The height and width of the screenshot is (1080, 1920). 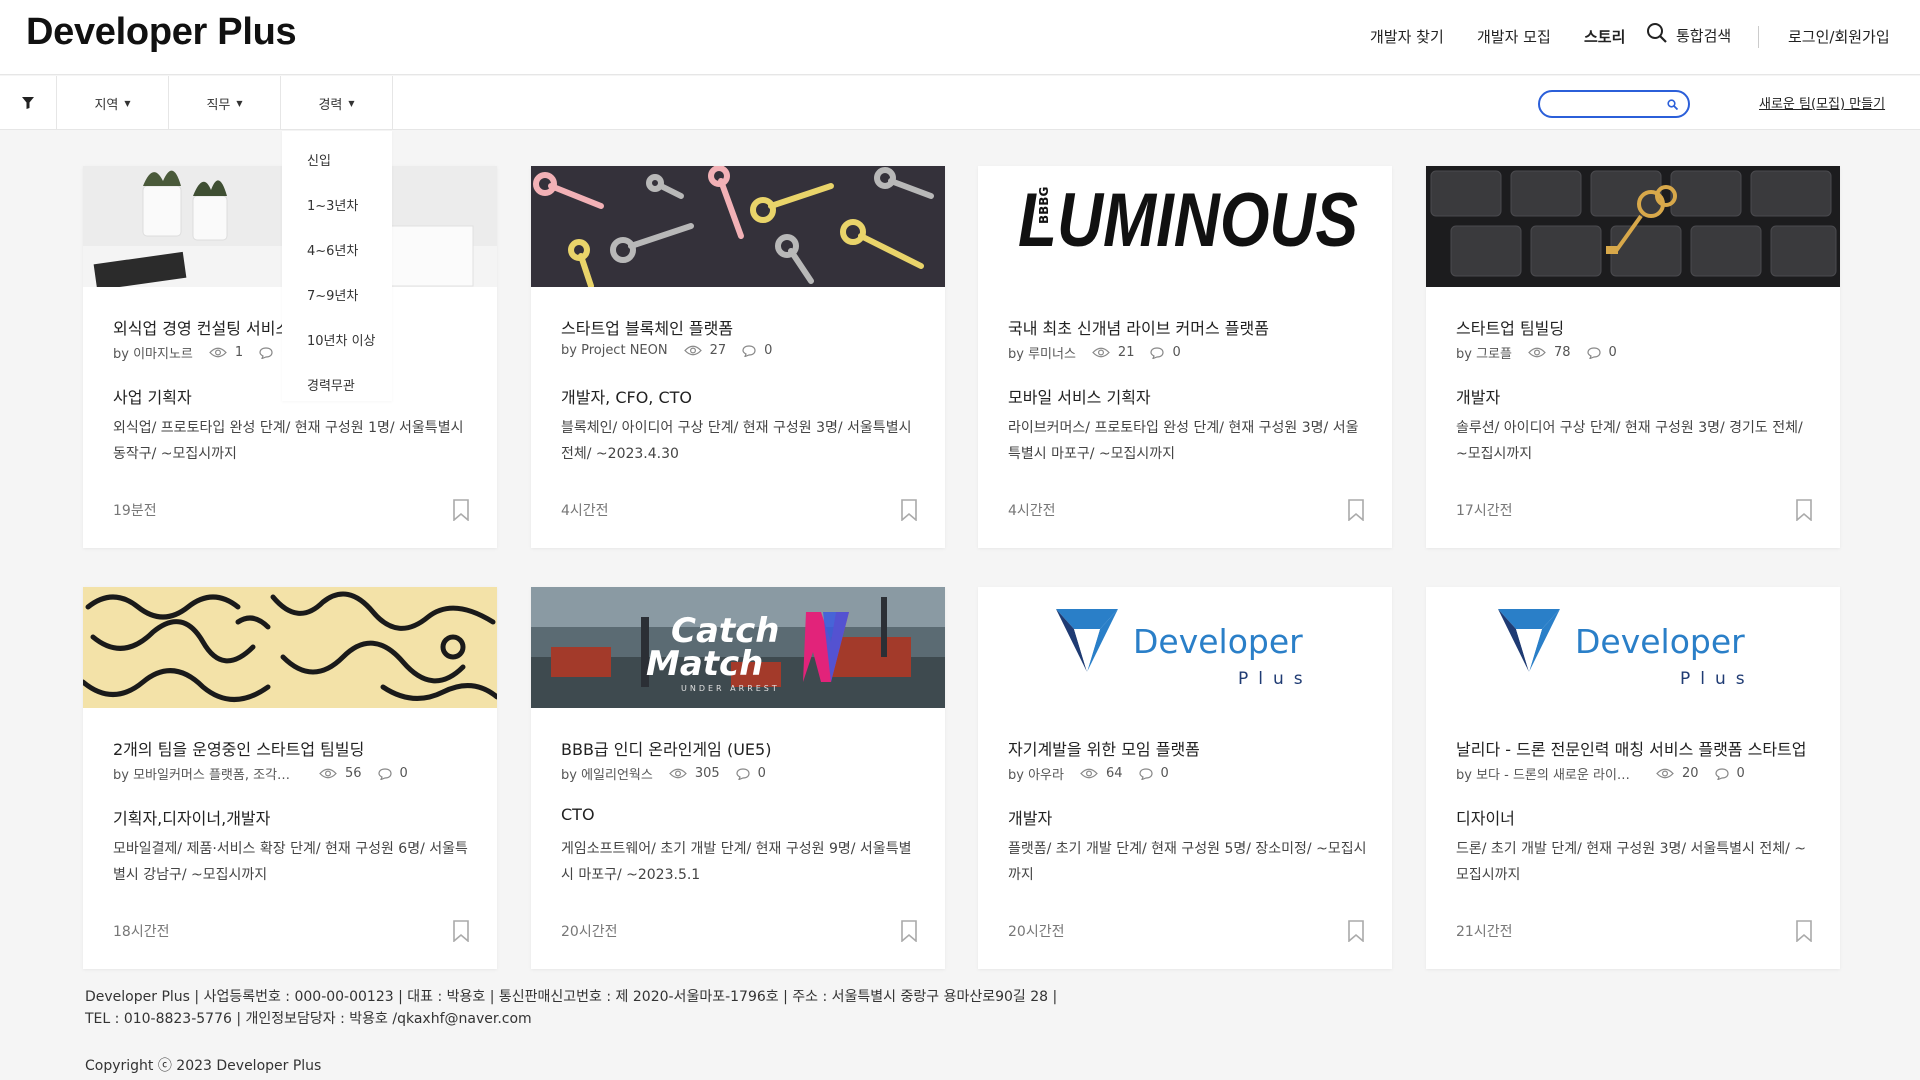 I want to click on card-author: by 모바일커머스 플랫폼, 조각투자 플랫폼, so click(x=203, y=775).